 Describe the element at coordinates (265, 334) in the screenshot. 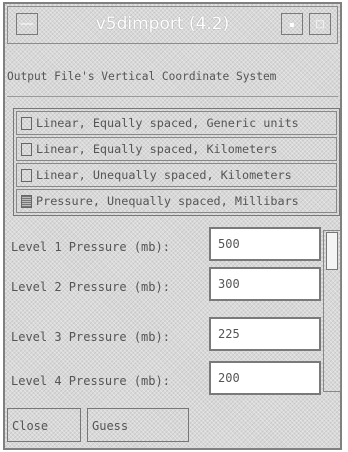

I see `level-pressure-input: 225` at that location.